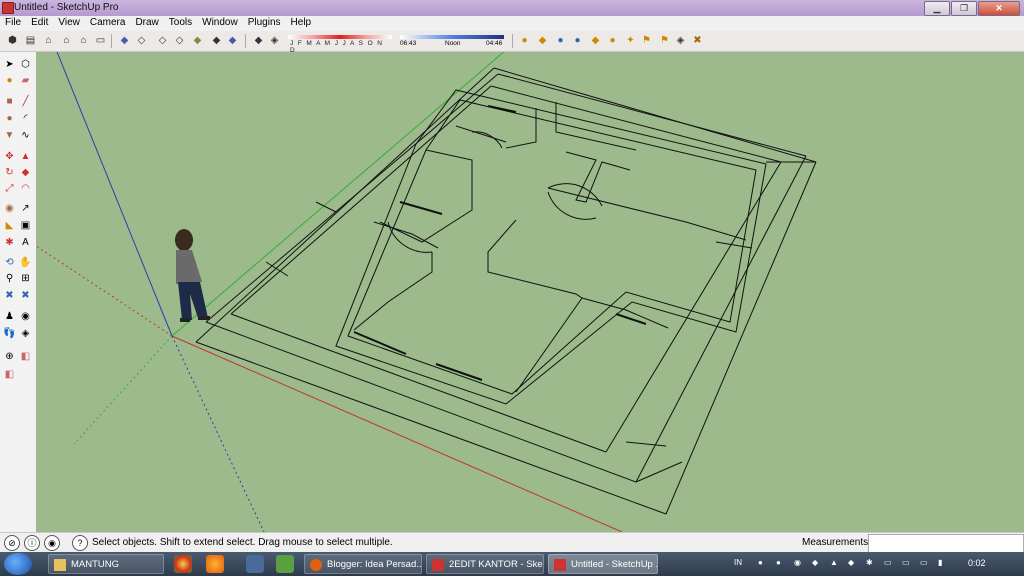  What do you see at coordinates (25, 172) in the screenshot?
I see `follow-me-icon: ◆` at bounding box center [25, 172].